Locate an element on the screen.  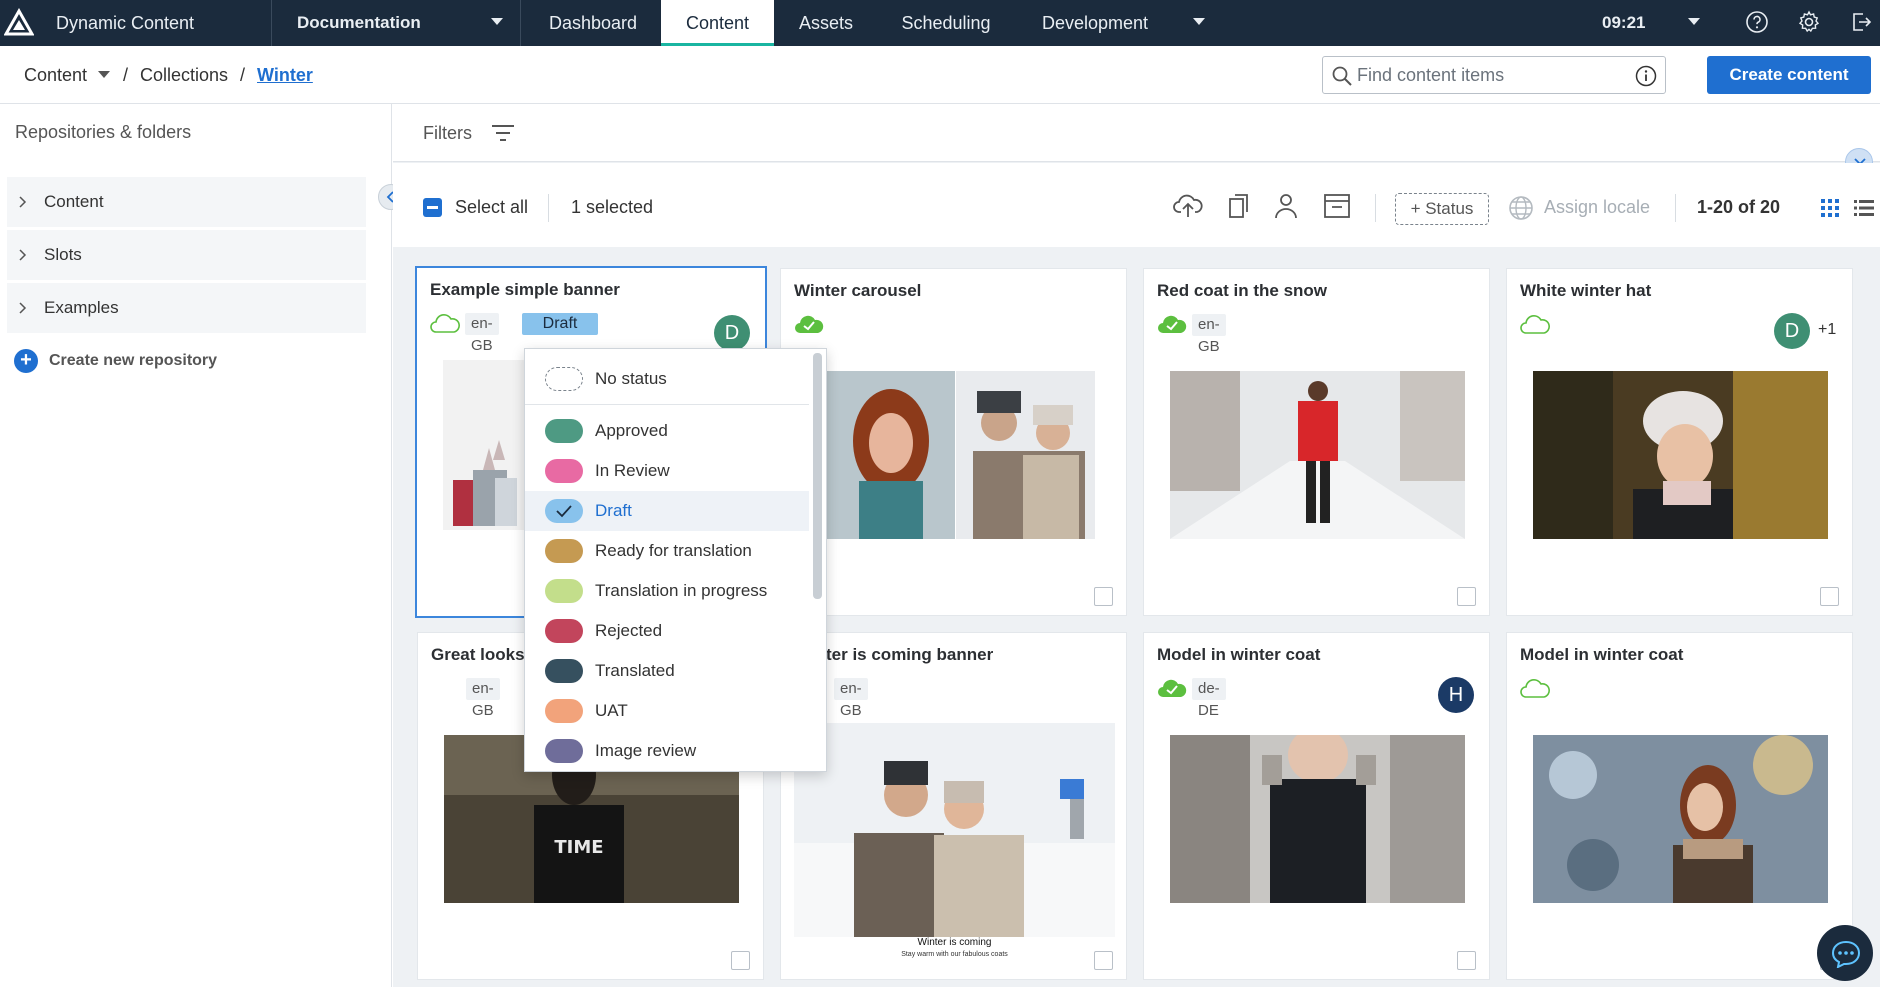
archive-icon is located at coordinates (1337, 206).